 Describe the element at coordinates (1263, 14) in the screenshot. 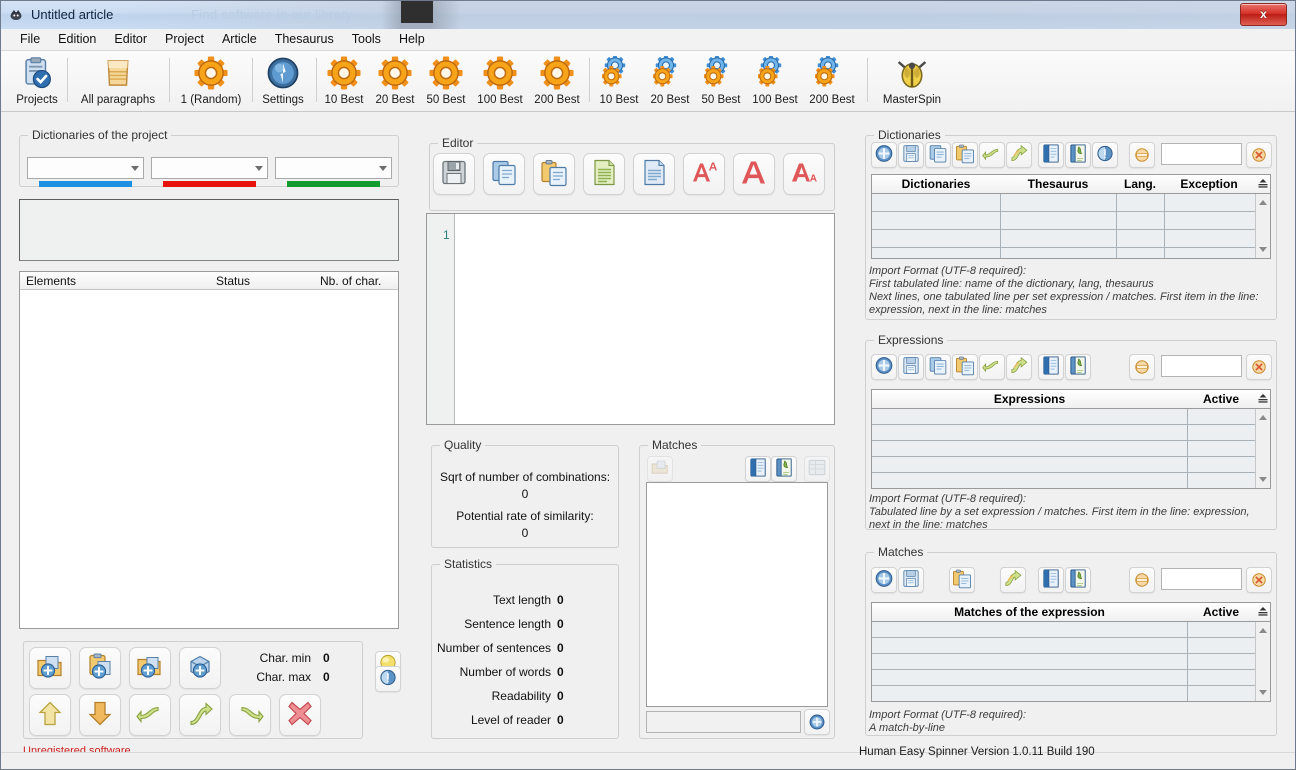

I see `close-button: x` at that location.